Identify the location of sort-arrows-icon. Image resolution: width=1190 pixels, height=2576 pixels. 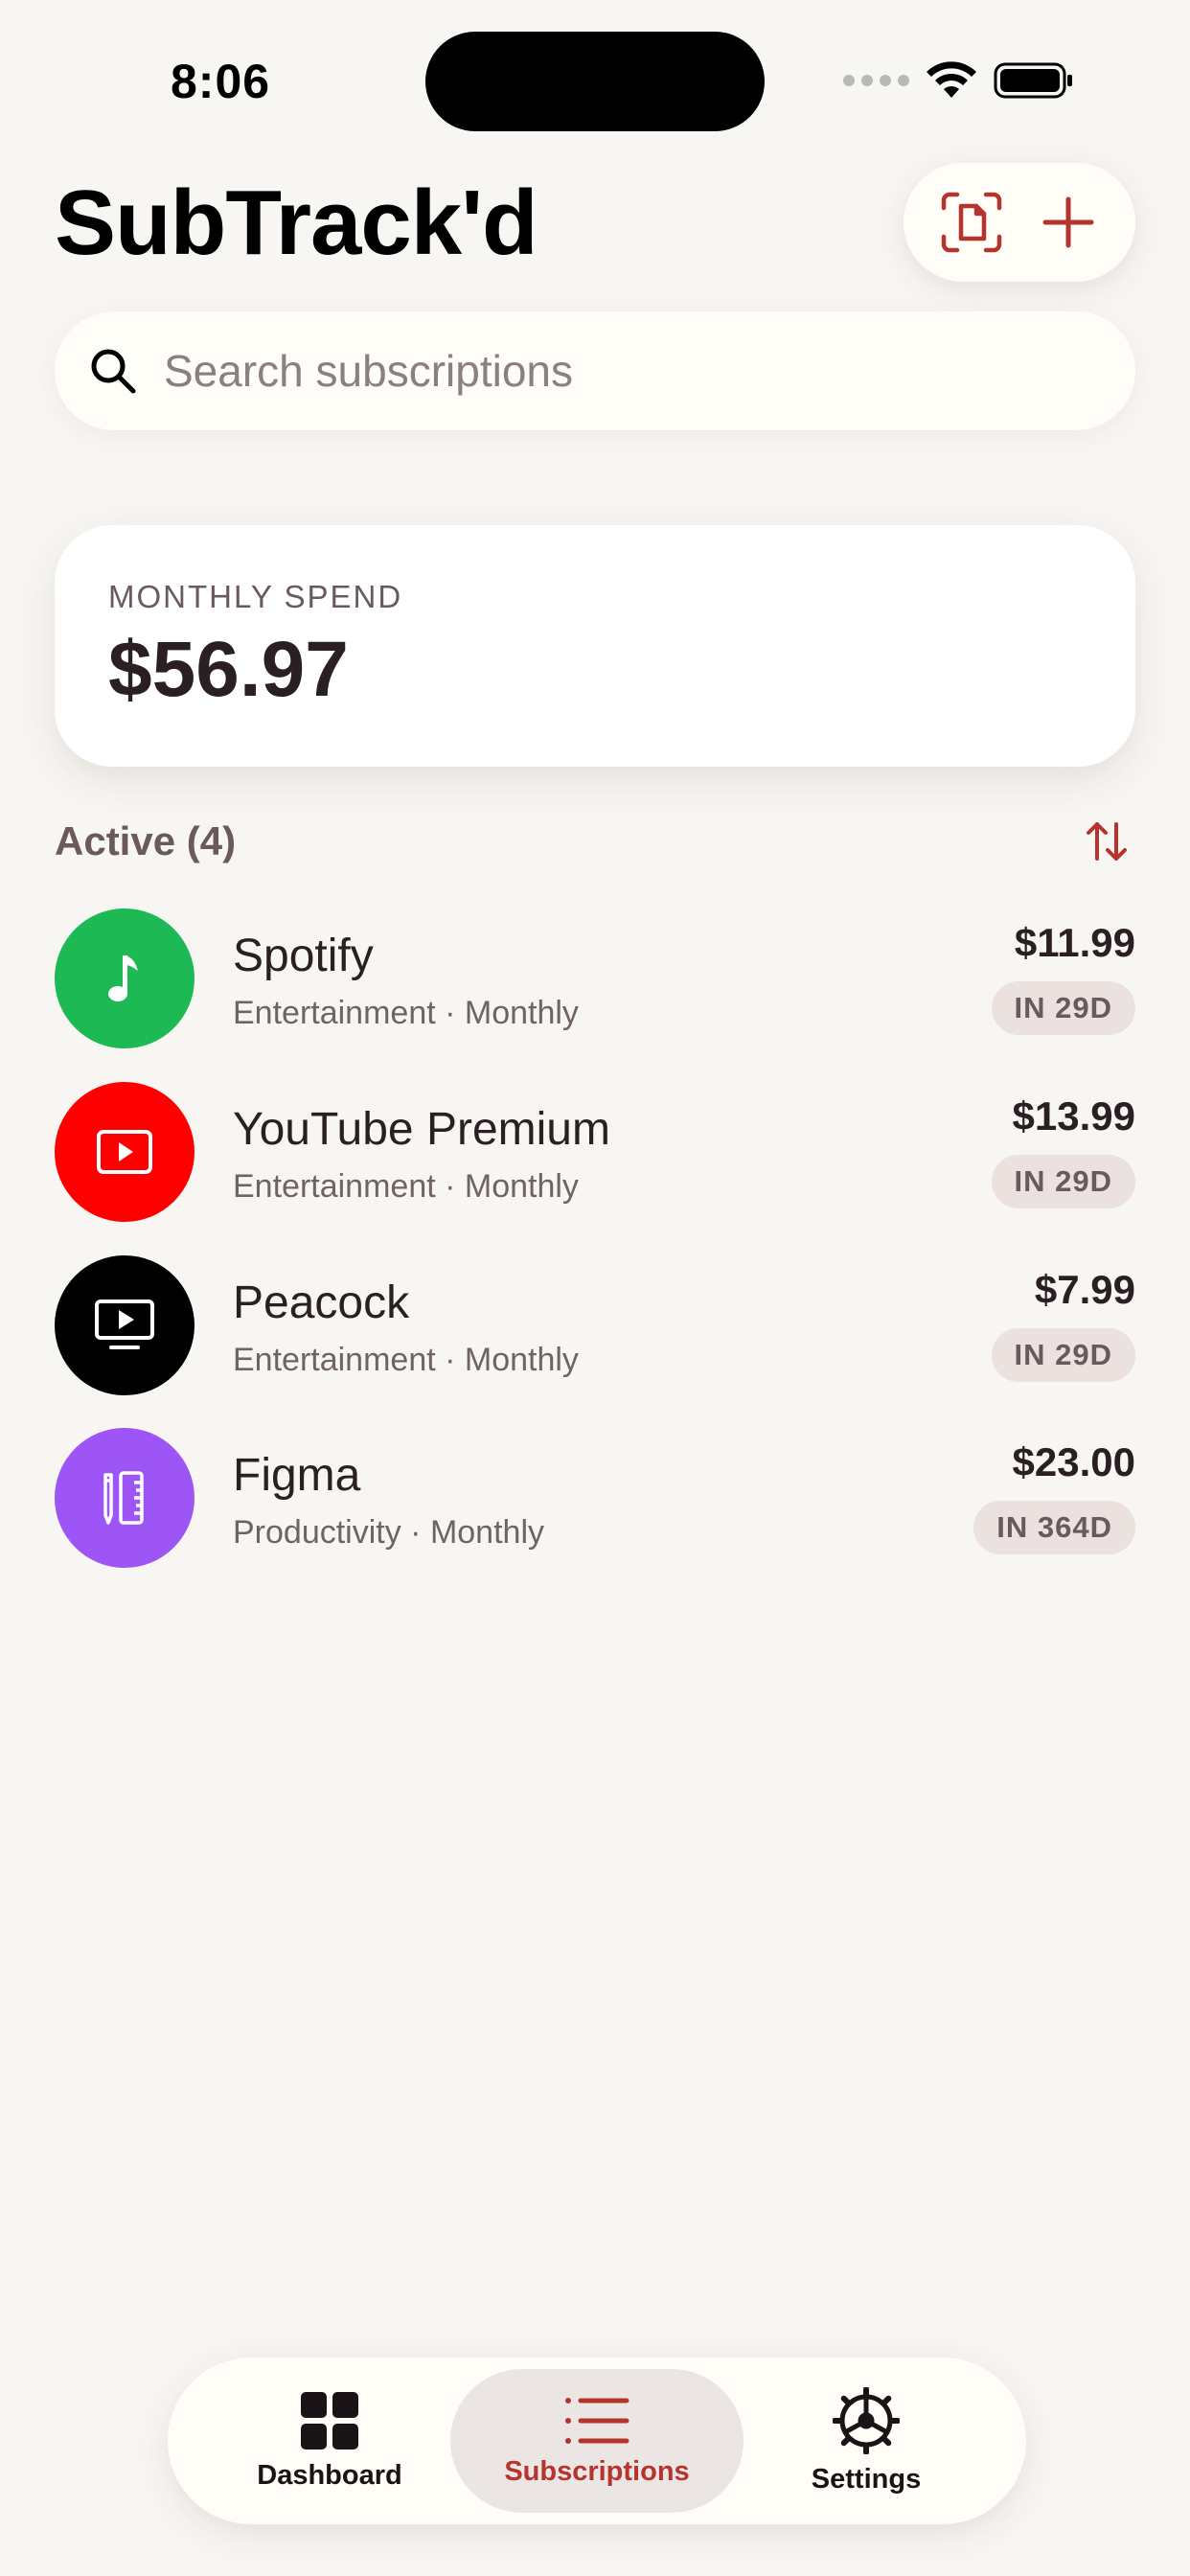
(1107, 841).